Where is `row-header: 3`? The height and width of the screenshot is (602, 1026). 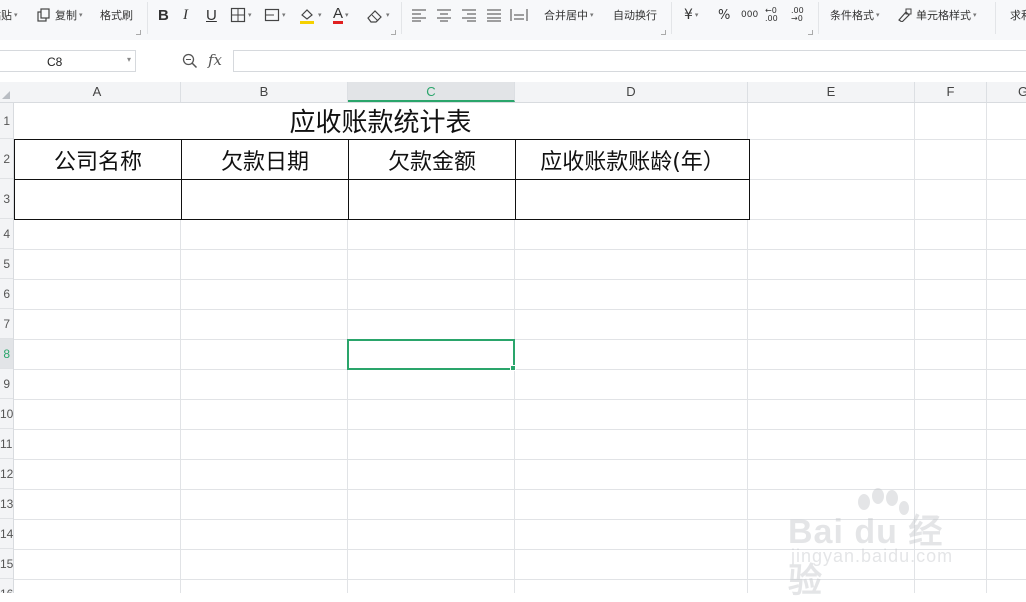 row-header: 3 is located at coordinates (6, 199).